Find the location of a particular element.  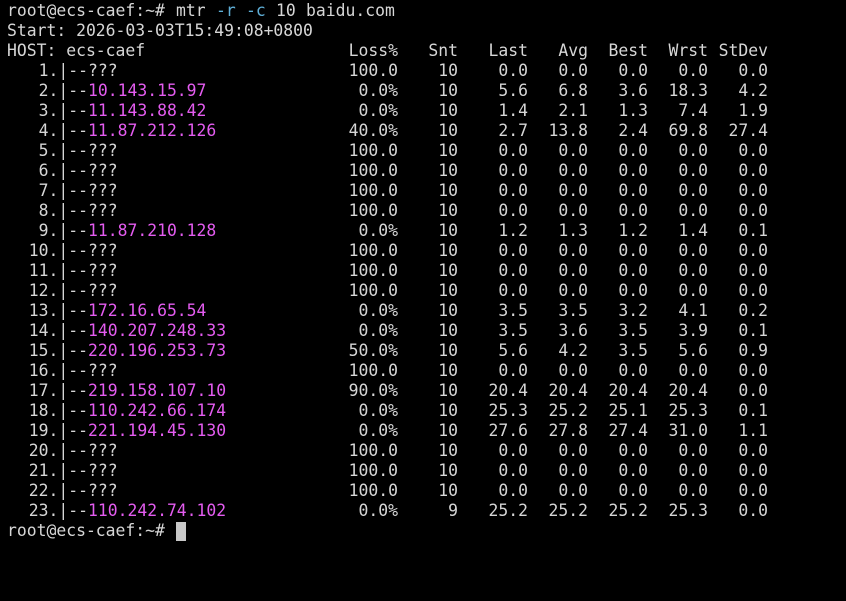

hop-host: 172.16.65.54 is located at coordinates (147, 310).